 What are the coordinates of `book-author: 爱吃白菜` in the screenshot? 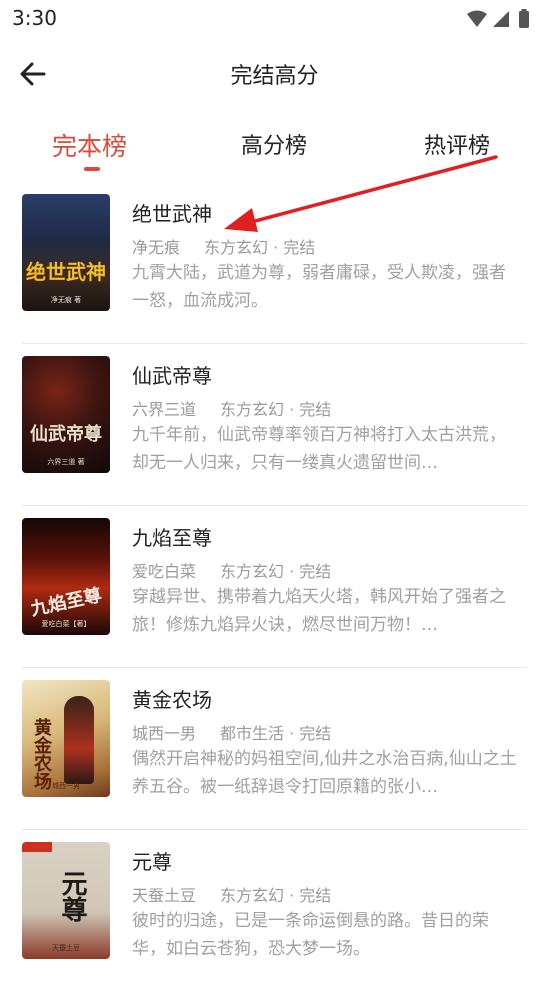 It's located at (164, 571).